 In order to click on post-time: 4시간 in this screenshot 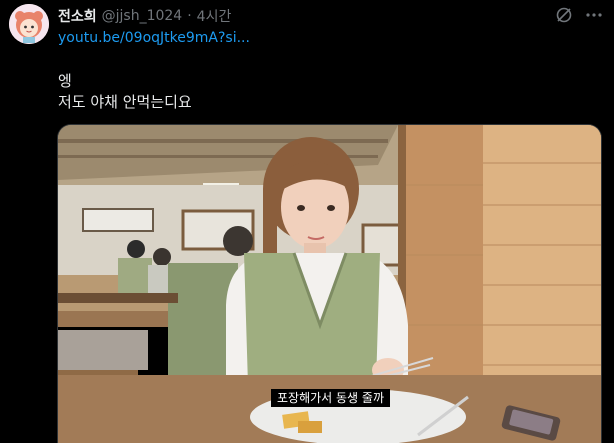, I will do `click(214, 16)`.